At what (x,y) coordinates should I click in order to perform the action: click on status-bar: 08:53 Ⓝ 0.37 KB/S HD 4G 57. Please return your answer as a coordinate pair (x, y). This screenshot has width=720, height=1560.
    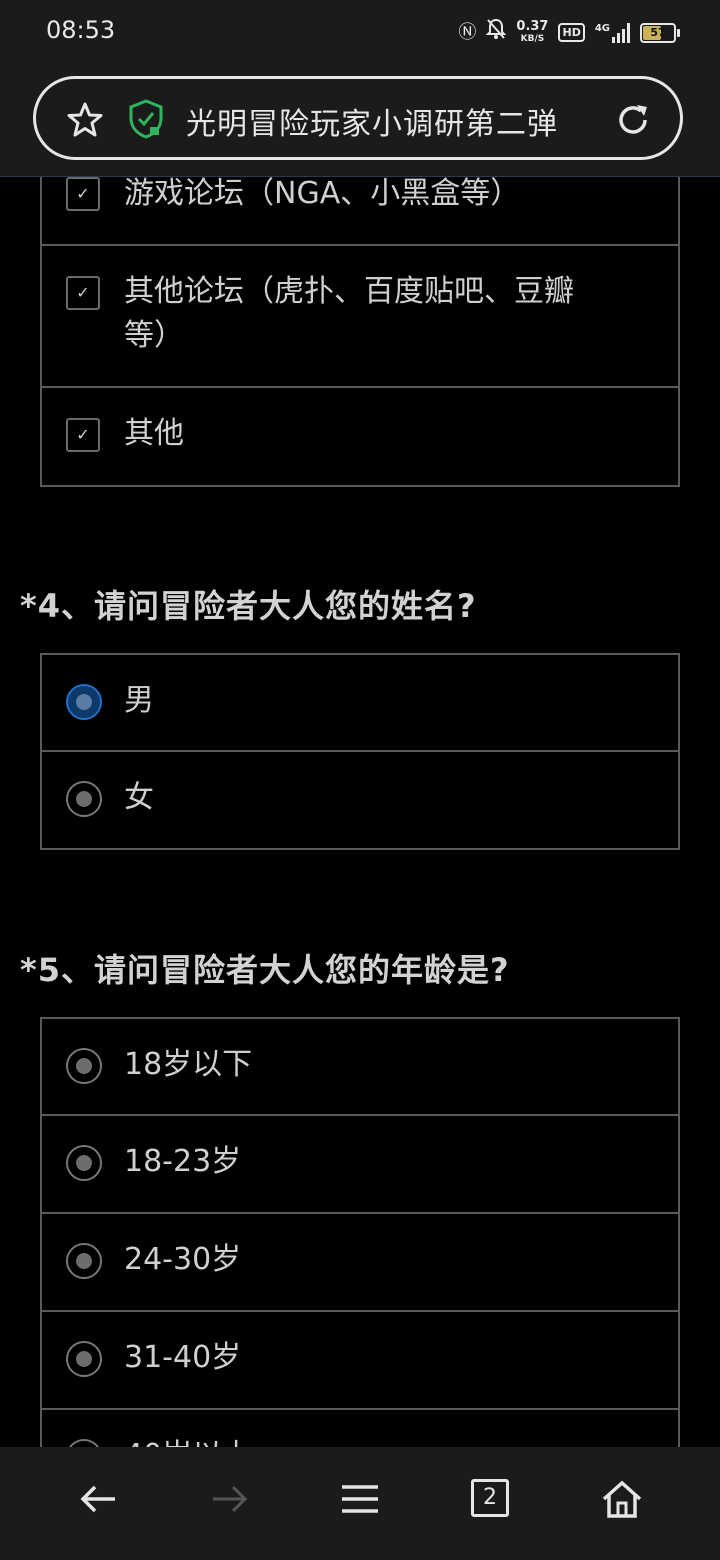
    Looking at the image, I should click on (360, 32).